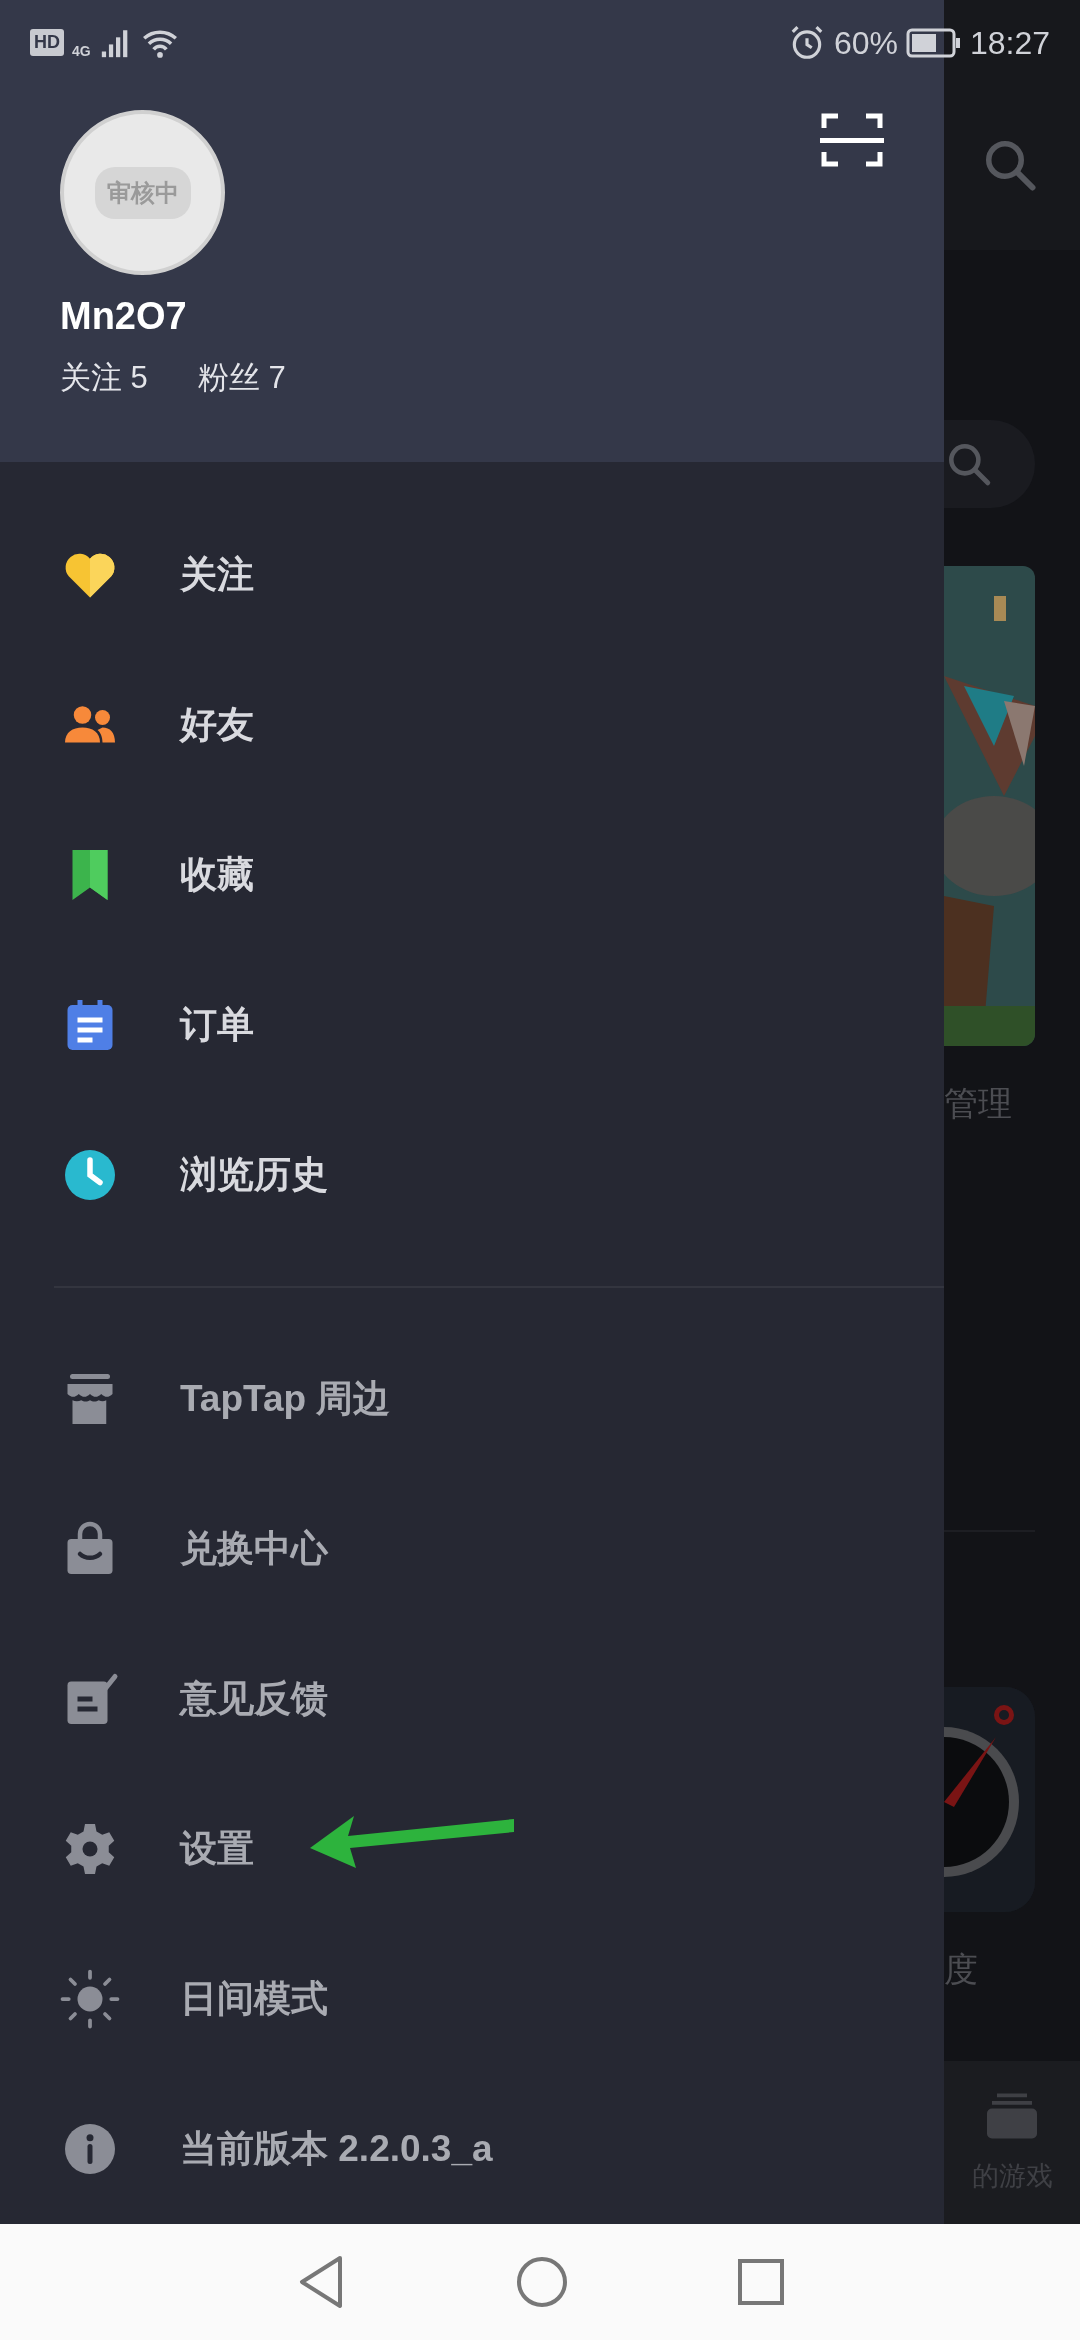  What do you see at coordinates (933, 42) in the screenshot?
I see `battery-icon` at bounding box center [933, 42].